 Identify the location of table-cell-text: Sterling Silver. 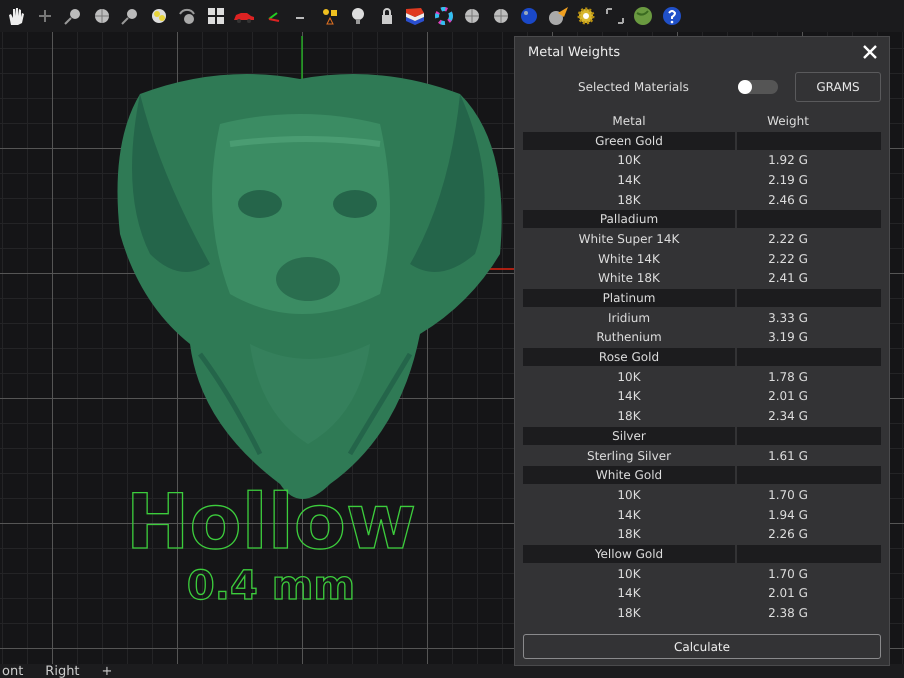
(629, 455).